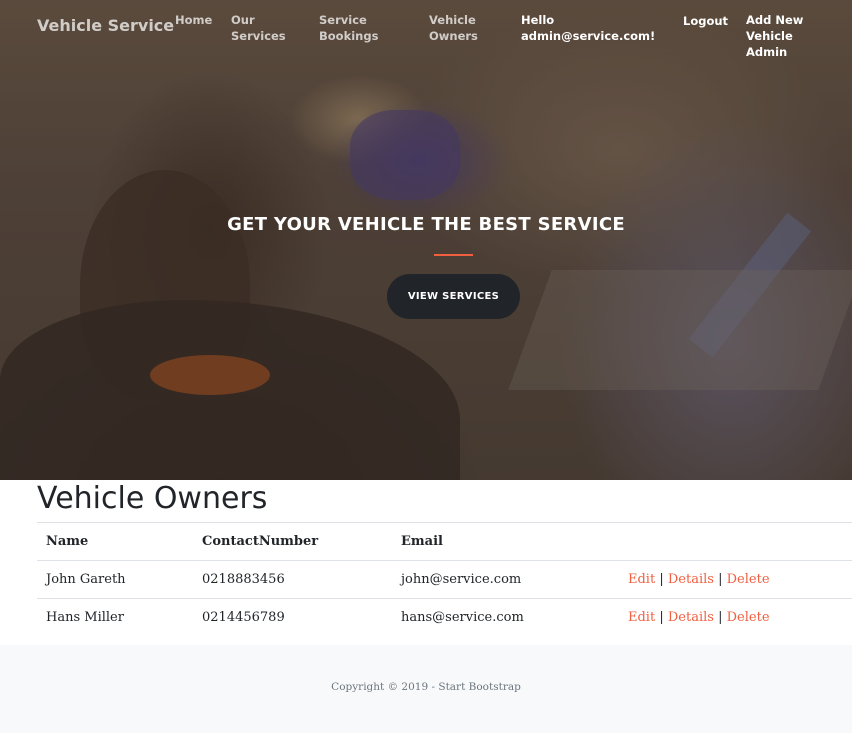  What do you see at coordinates (426, 224) in the screenshot?
I see `hero-heading: GET YOUR VEHICLE THE BEST SERVICE` at bounding box center [426, 224].